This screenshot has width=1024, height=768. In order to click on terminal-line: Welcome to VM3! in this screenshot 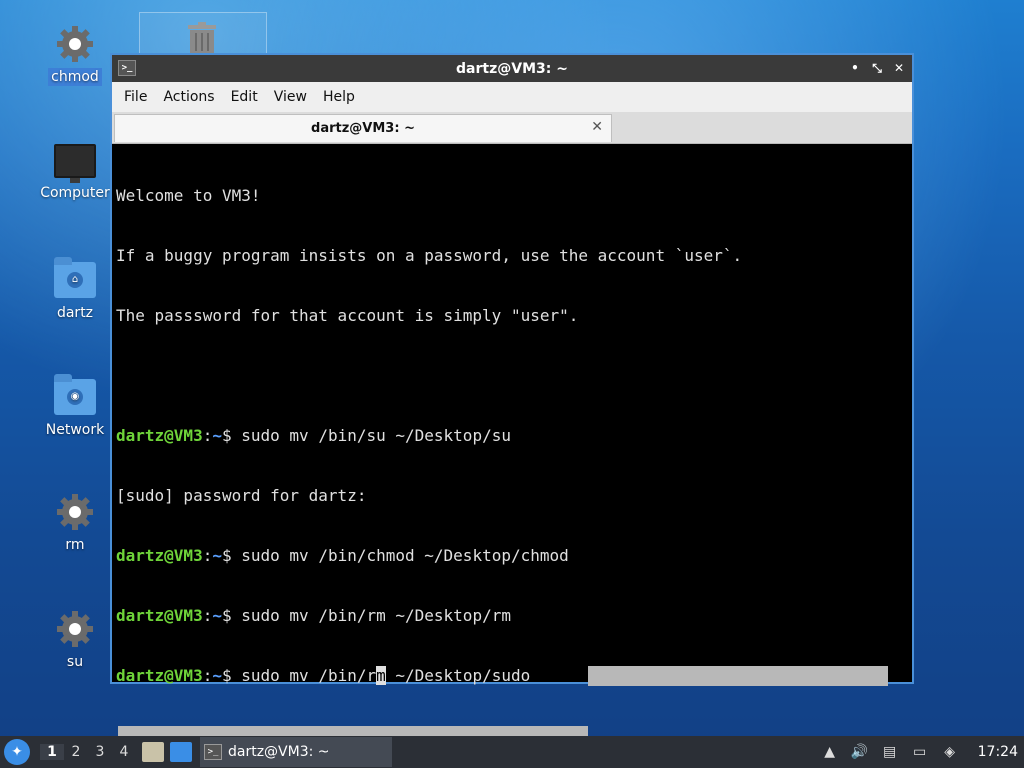, I will do `click(188, 195)`.